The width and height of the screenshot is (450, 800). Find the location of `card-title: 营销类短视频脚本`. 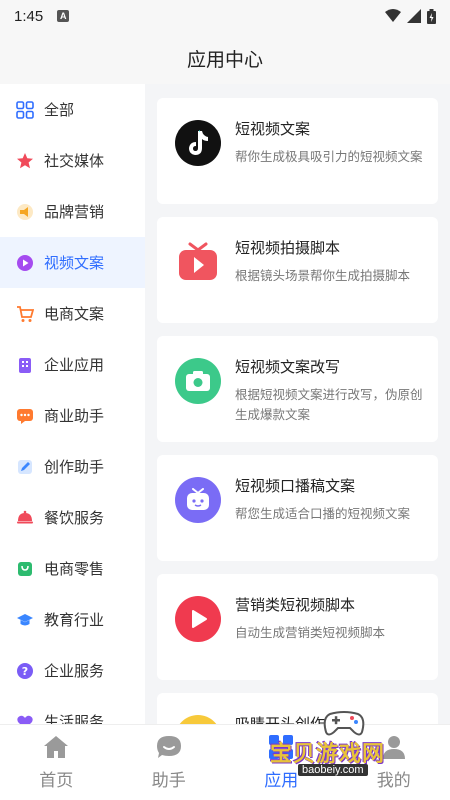

card-title: 营销类短视频脚本 is located at coordinates (295, 605).